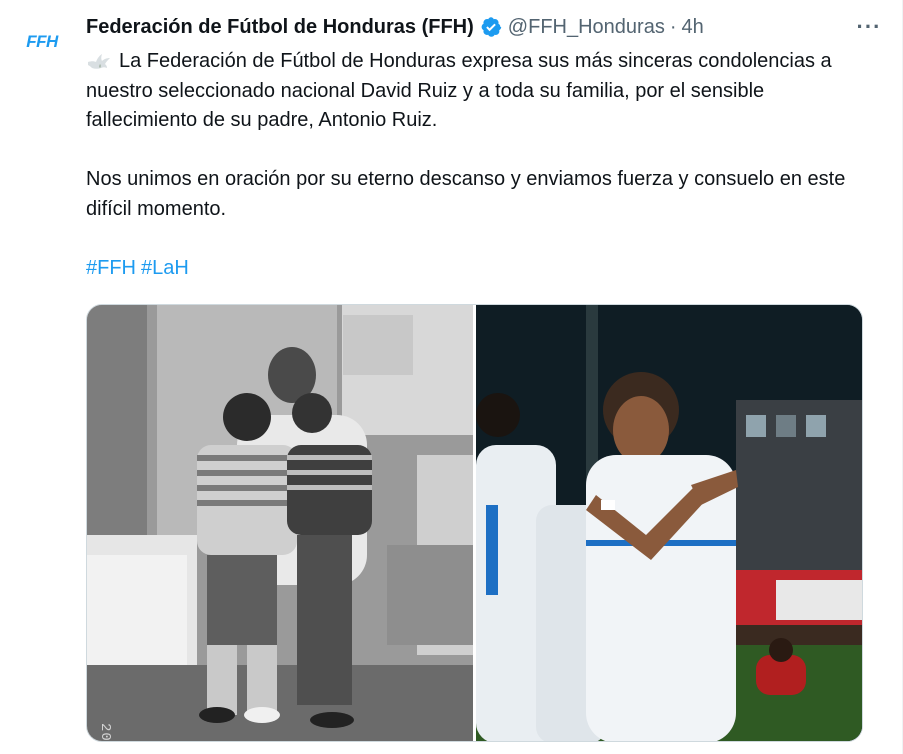 The height and width of the screenshot is (754, 903). What do you see at coordinates (693, 27) in the screenshot?
I see `timestamp: 4h` at bounding box center [693, 27].